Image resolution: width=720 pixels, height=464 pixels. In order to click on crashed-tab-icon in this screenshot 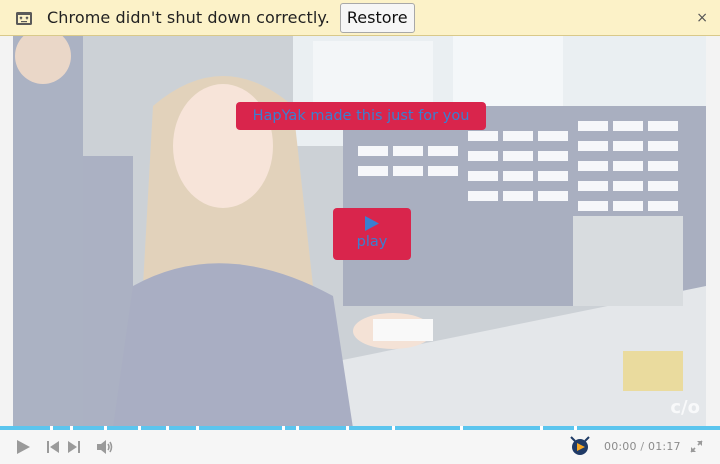, I will do `click(24, 18)`.